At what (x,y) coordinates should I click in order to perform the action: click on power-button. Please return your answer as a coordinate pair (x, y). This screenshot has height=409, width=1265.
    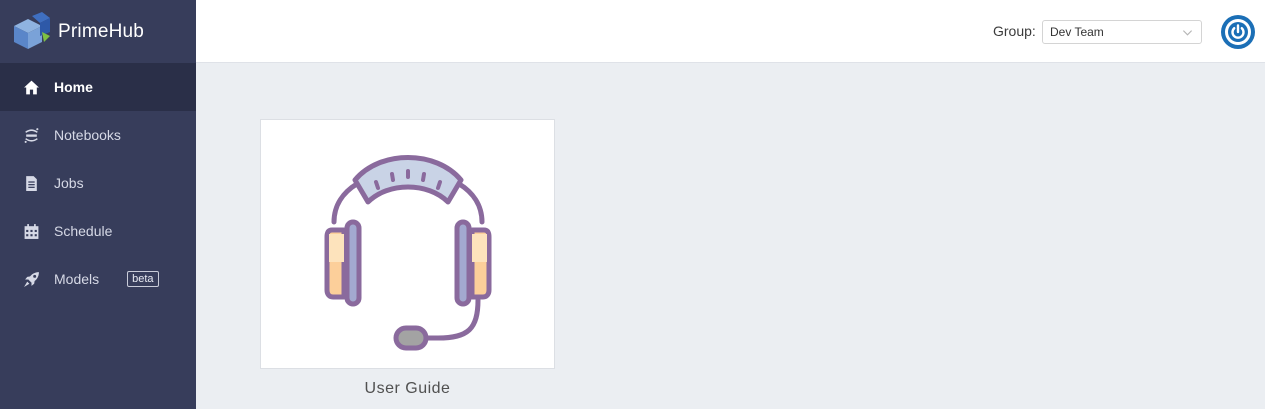
    Looking at the image, I should click on (1238, 32).